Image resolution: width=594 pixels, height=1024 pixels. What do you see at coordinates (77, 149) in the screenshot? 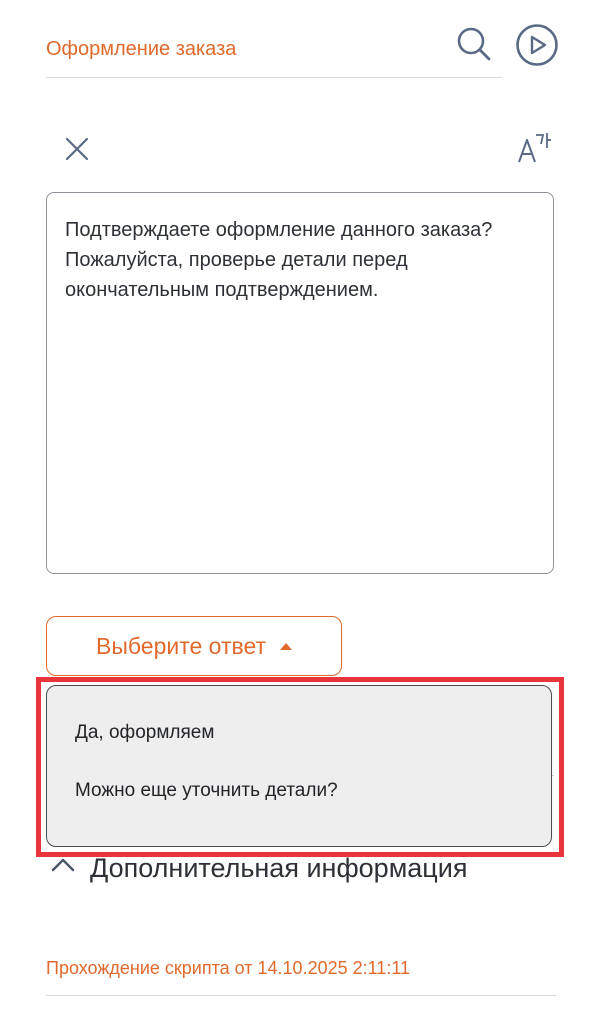
I see `close-icon` at bounding box center [77, 149].